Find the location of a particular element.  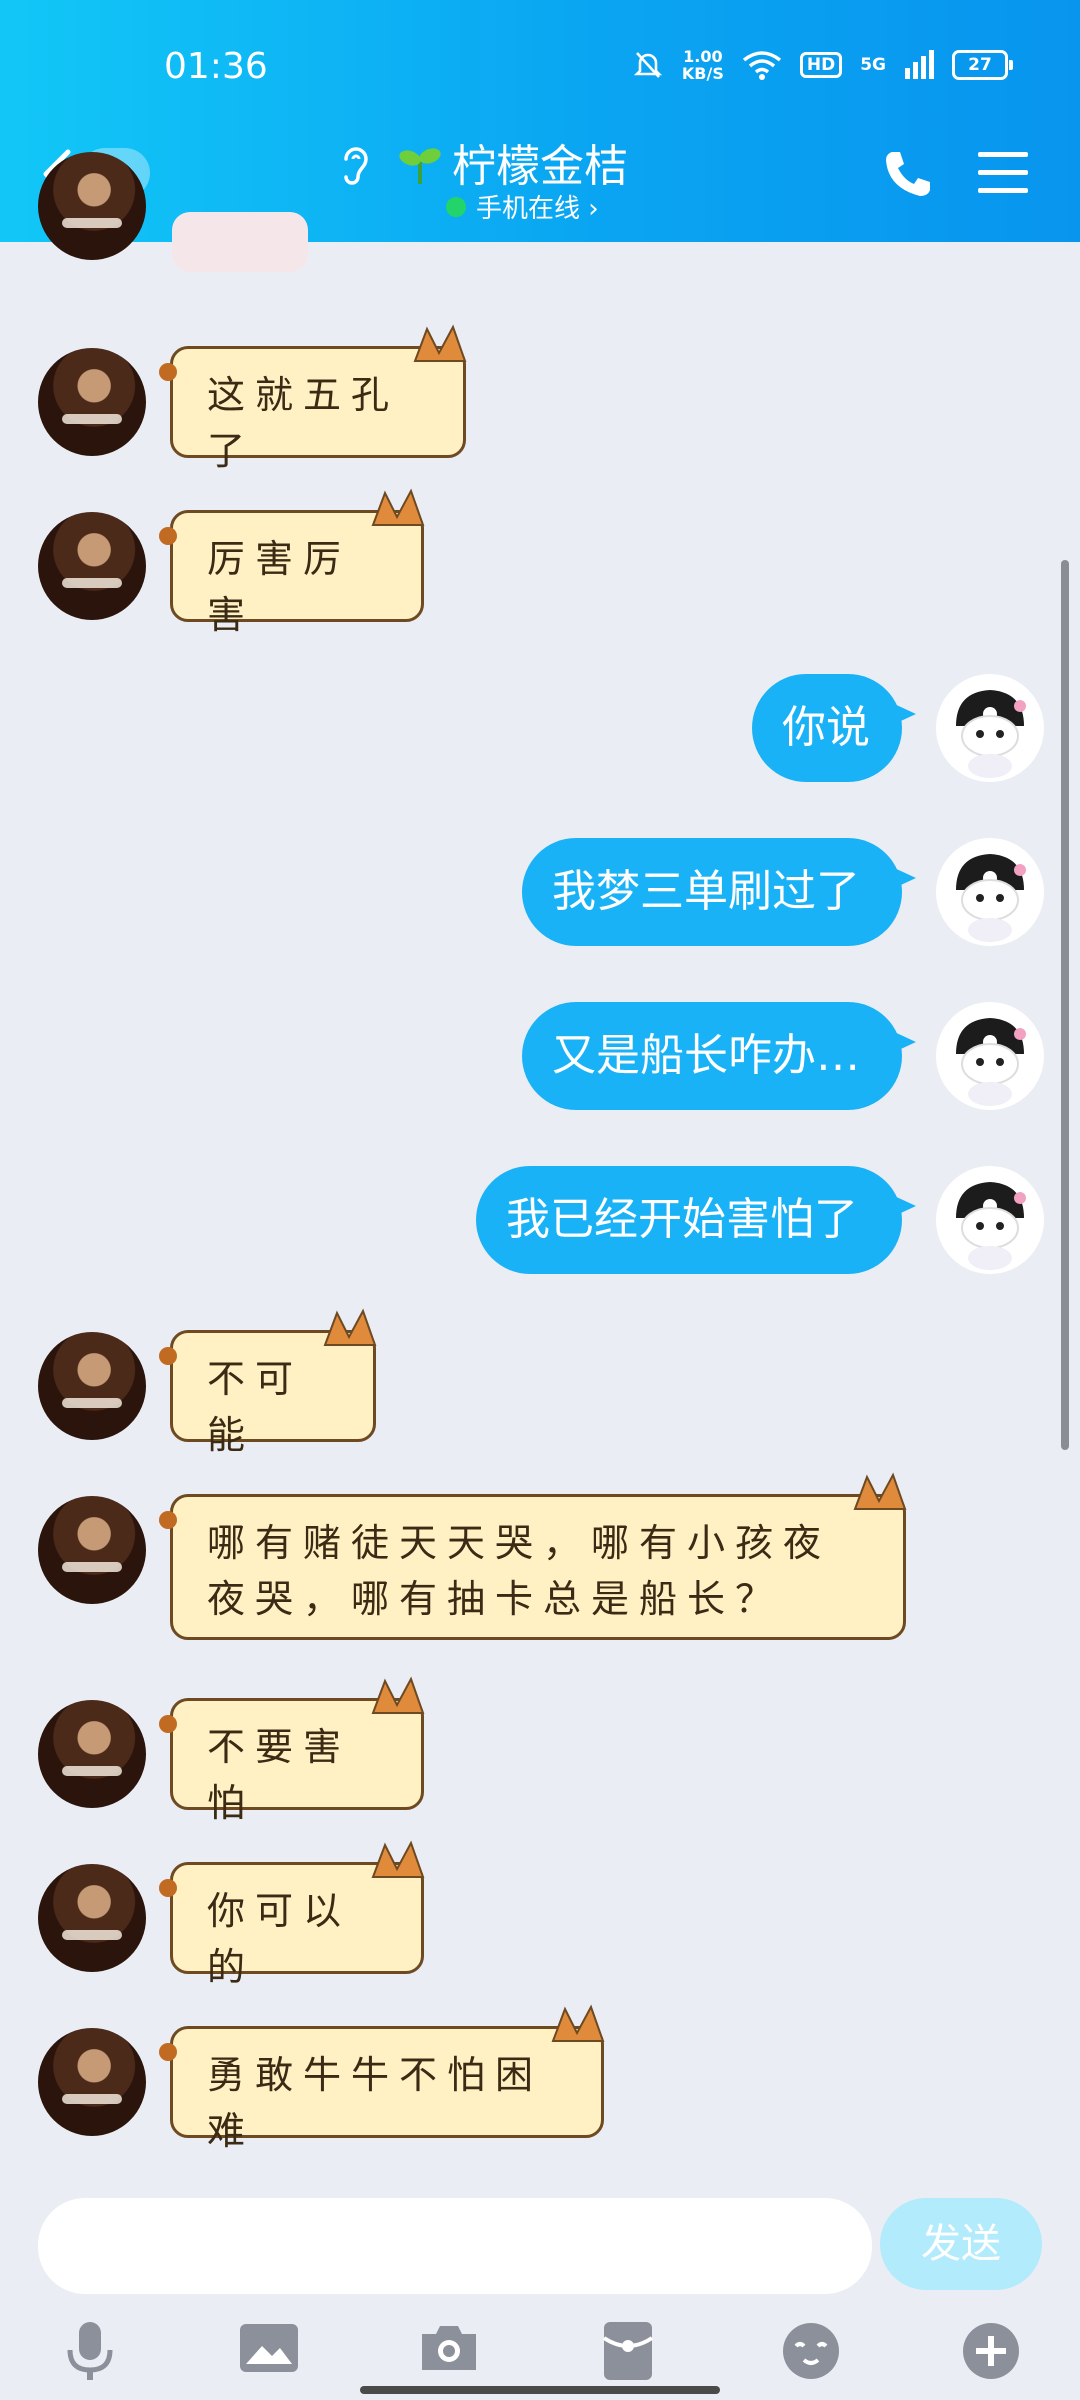

plus-icon is located at coordinates (991, 2351).